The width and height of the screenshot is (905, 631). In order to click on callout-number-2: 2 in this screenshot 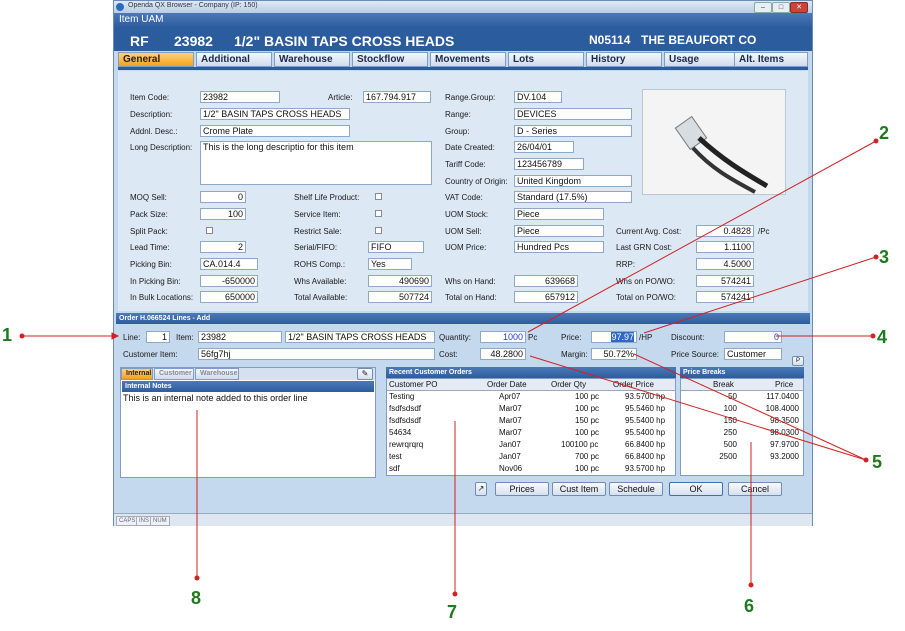, I will do `click(884, 133)`.